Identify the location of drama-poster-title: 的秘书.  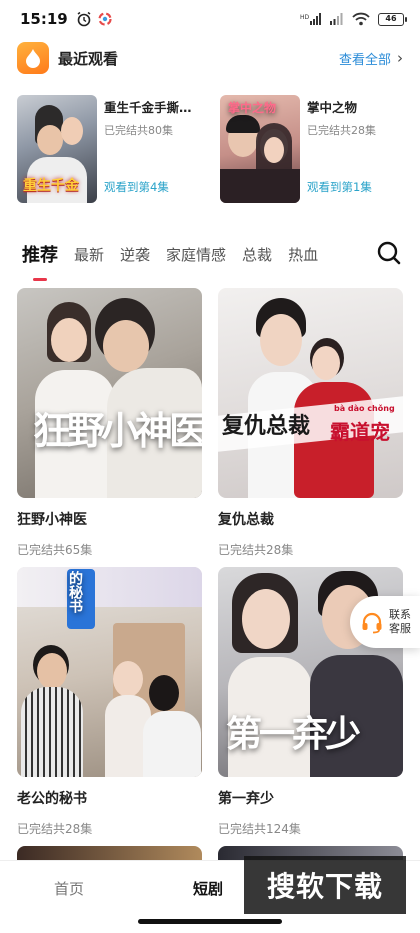
(75, 592).